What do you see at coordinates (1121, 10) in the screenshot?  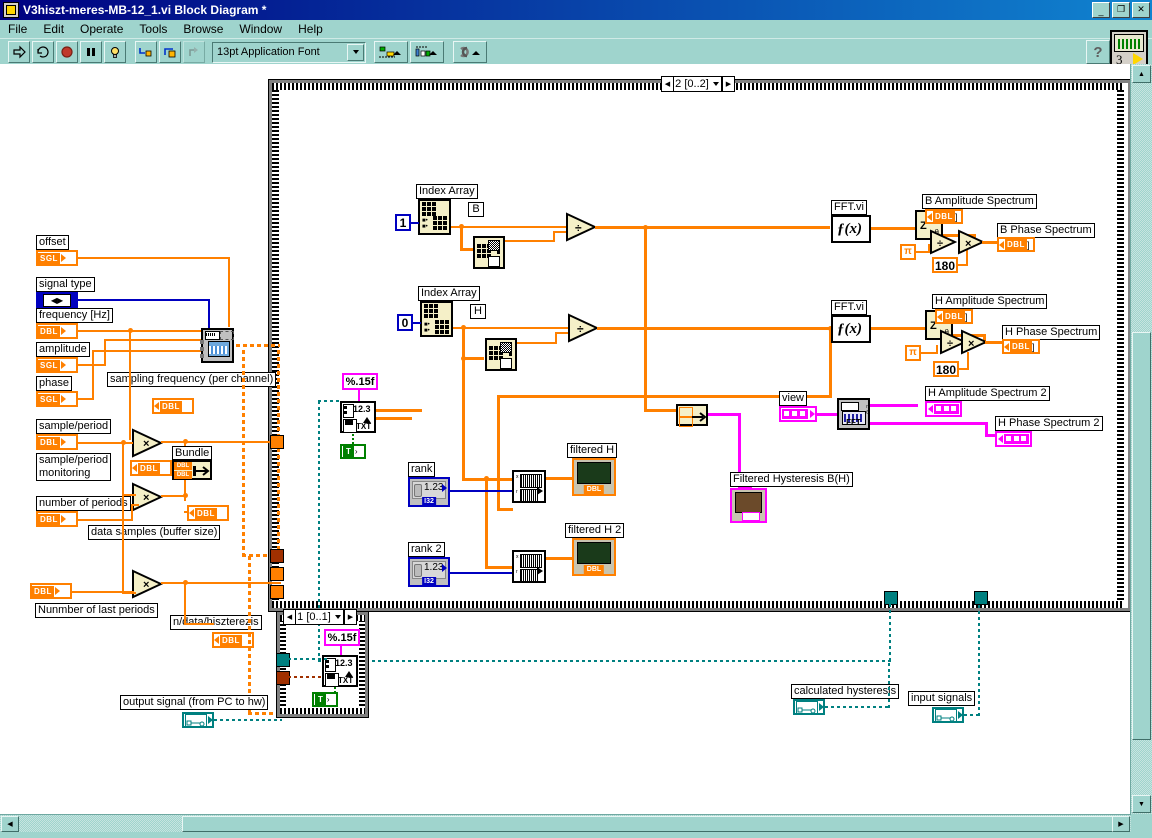 I see `maximize-button: ❐` at bounding box center [1121, 10].